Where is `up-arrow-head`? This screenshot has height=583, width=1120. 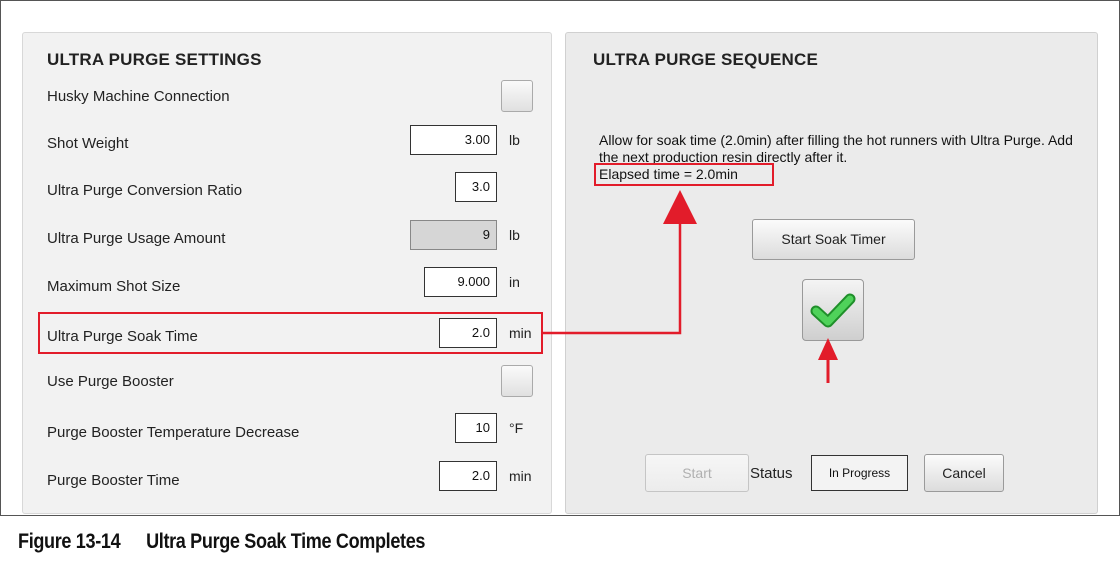
up-arrow-head is located at coordinates (680, 207).